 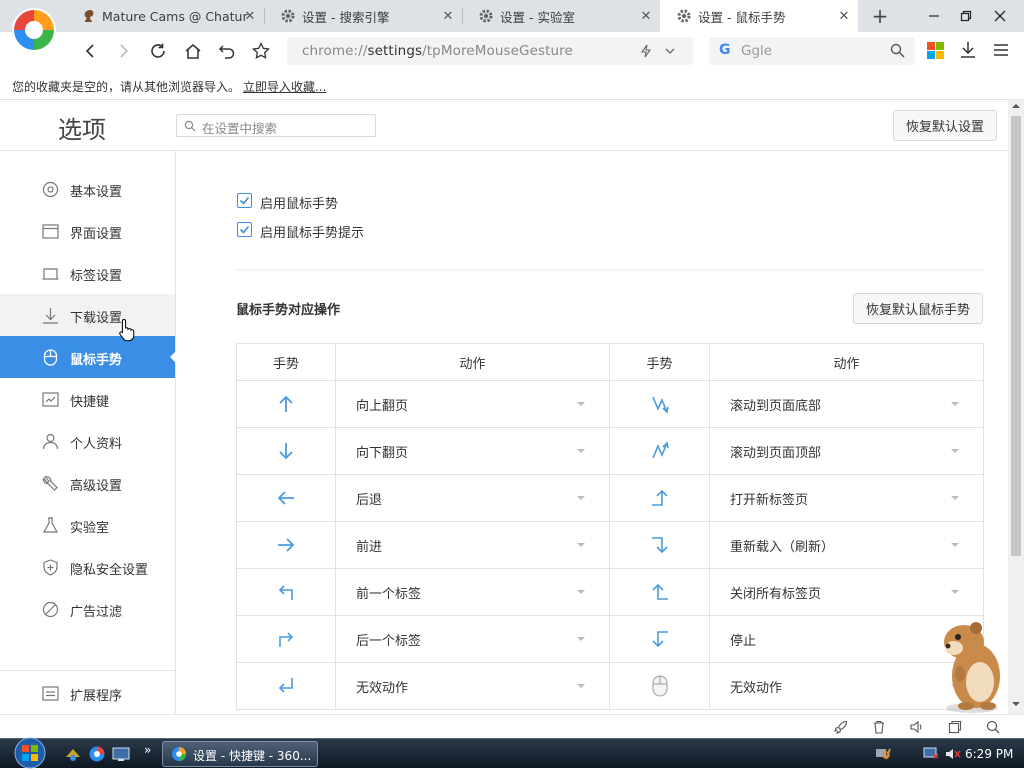 What do you see at coordinates (846, 451) in the screenshot?
I see `action-select: 滚动到页面顶部` at bounding box center [846, 451].